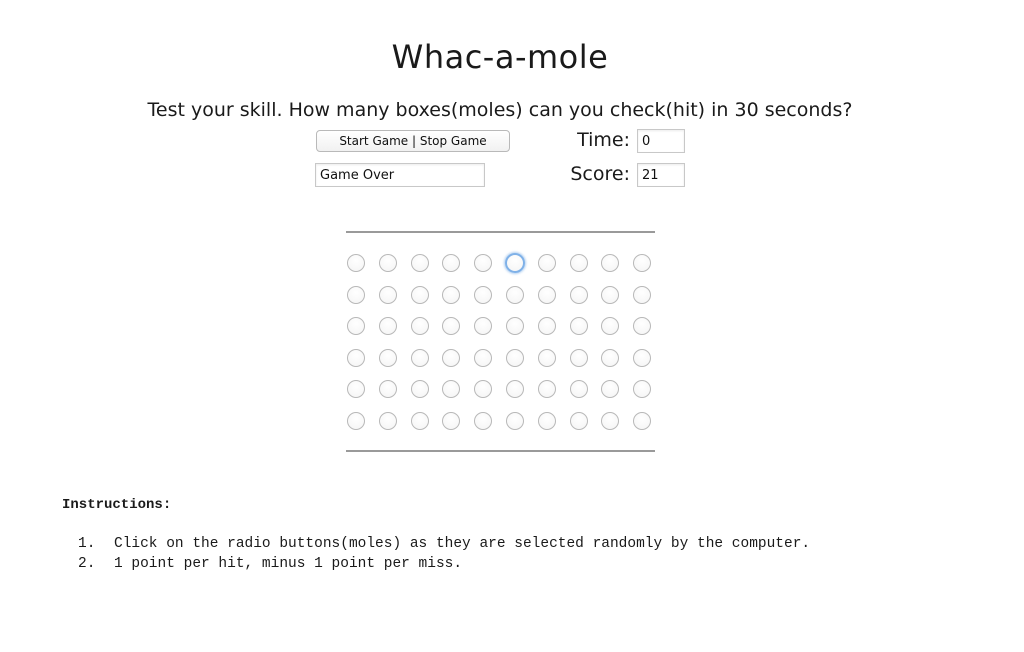  Describe the element at coordinates (288, 564) in the screenshot. I see `instruction-text: 1 point per hit, minus 1 point per miss.` at that location.